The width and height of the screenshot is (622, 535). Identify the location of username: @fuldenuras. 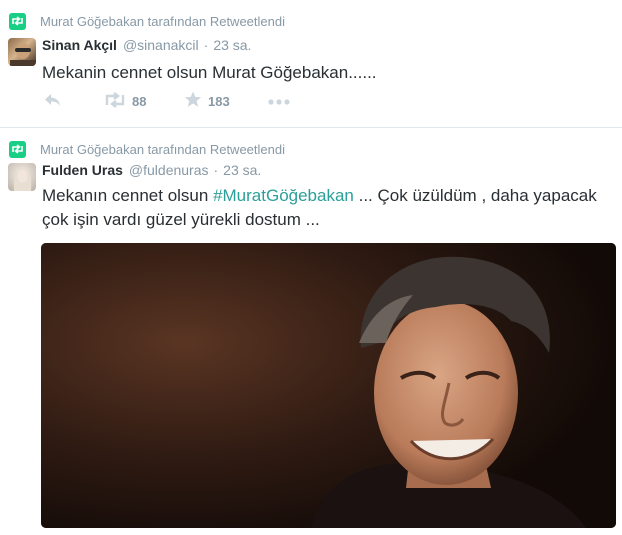
(169, 170).